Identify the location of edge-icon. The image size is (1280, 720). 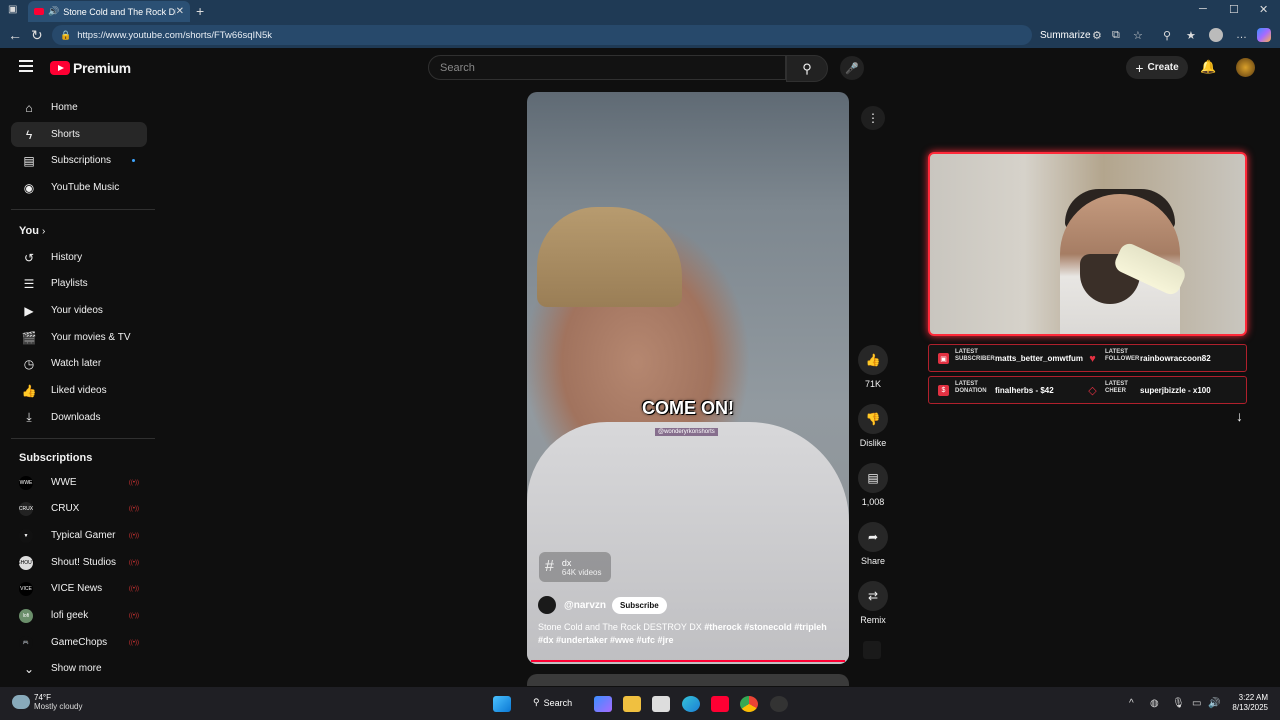
(691, 704).